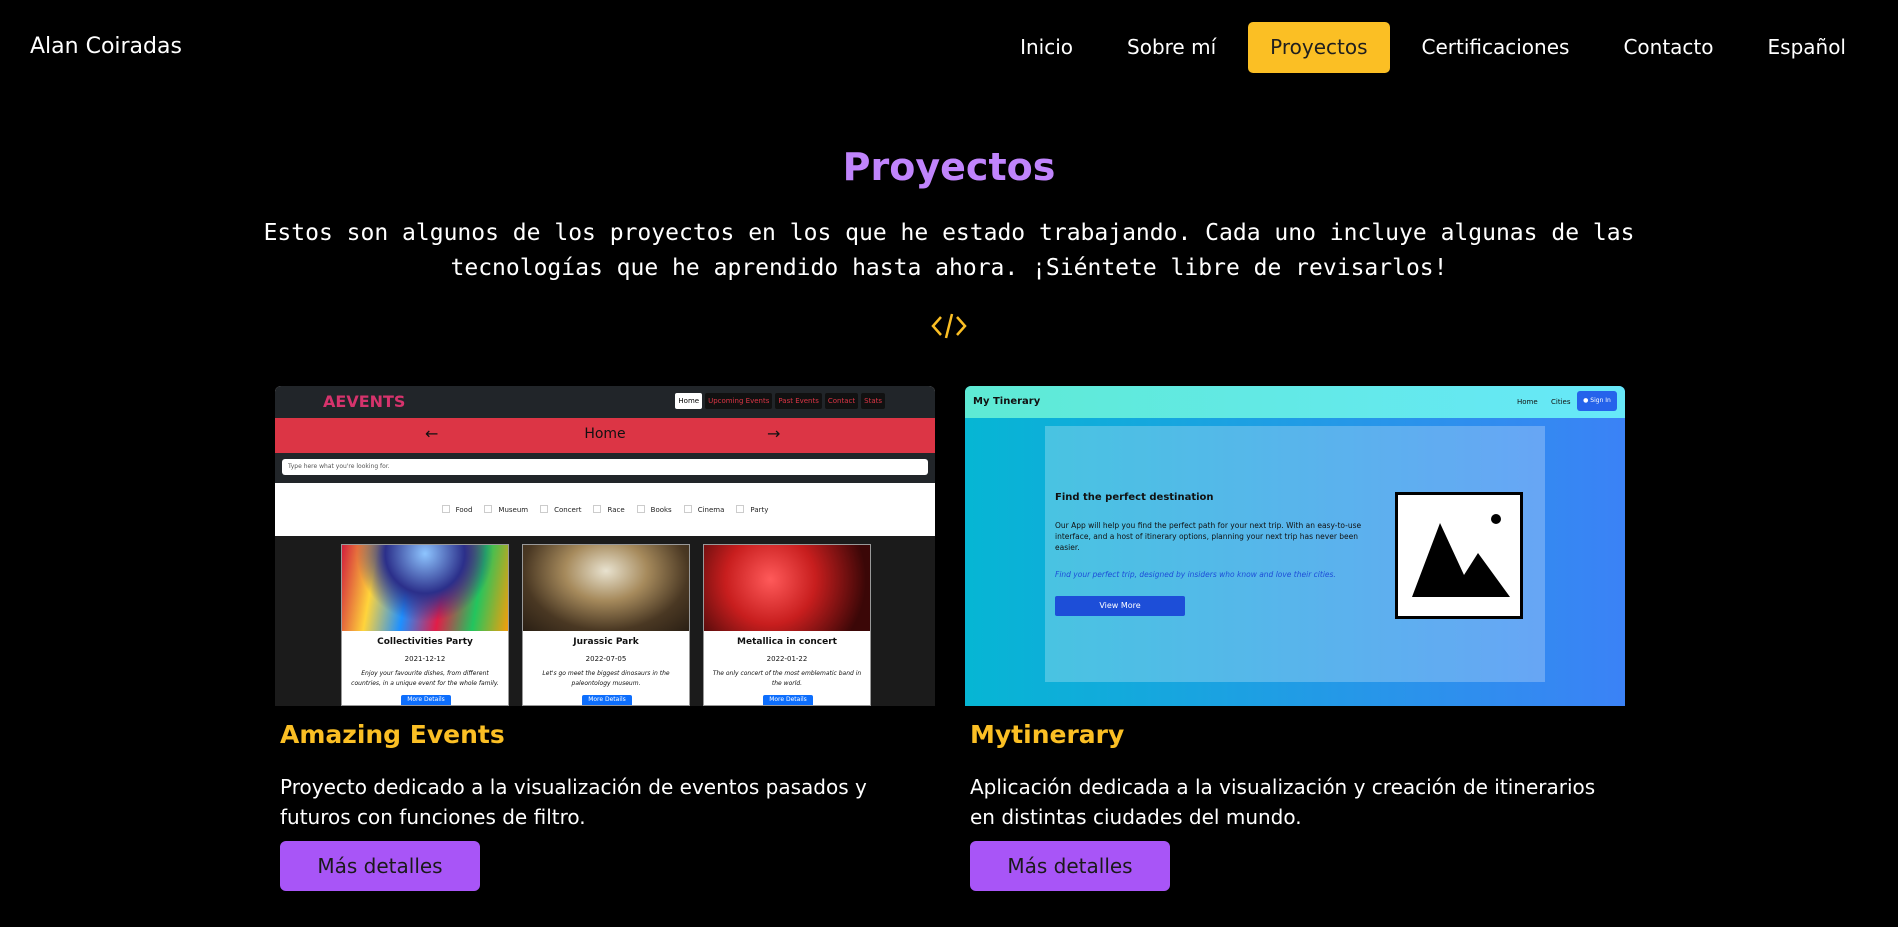 The width and height of the screenshot is (1898, 927). What do you see at coordinates (841, 401) in the screenshot?
I see `preview-nav-link: Contact` at bounding box center [841, 401].